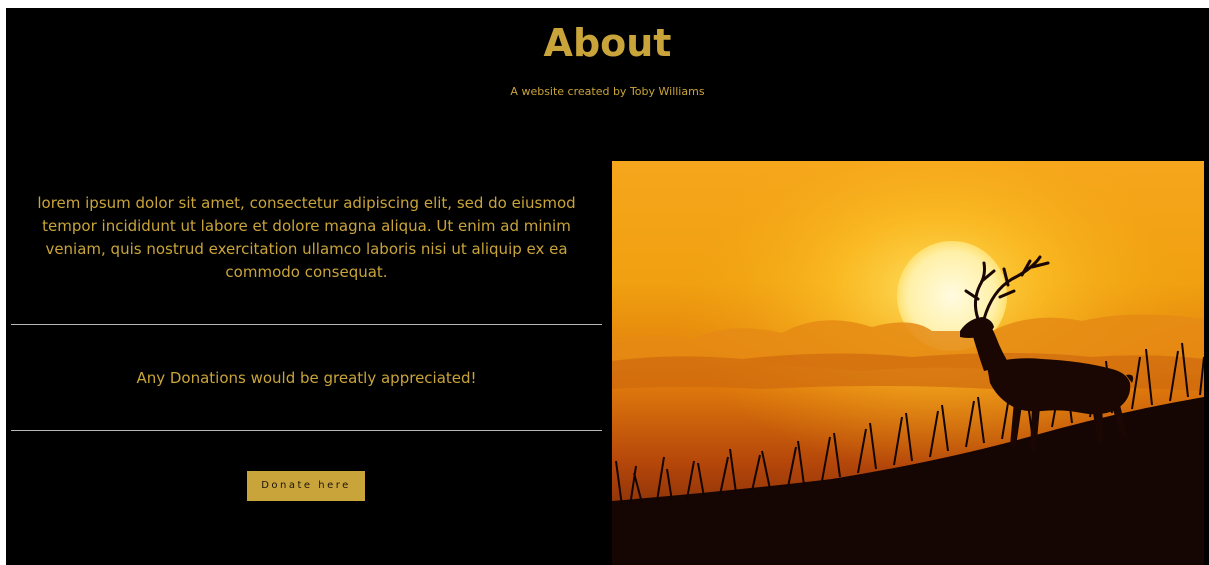 This screenshot has width=1209, height=565. I want to click on page-title: About, so click(607, 43).